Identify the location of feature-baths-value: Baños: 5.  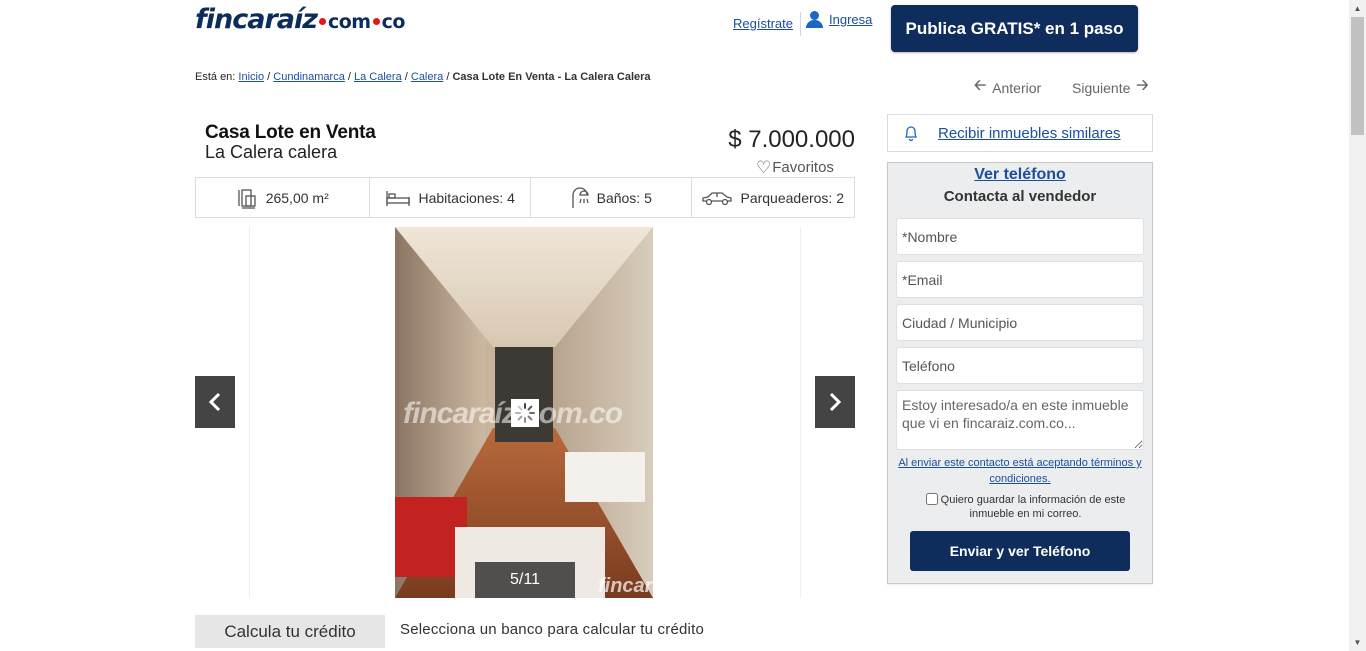
(624, 197).